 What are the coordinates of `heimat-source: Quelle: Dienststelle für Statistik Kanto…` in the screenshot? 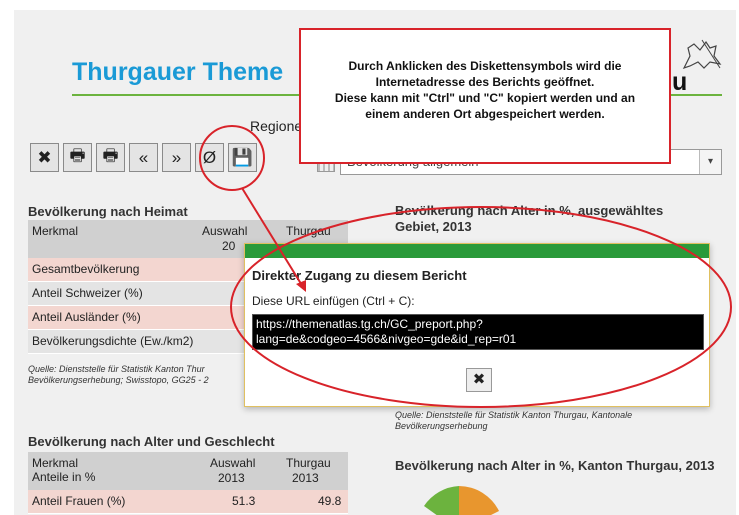 It's located at (118, 375).